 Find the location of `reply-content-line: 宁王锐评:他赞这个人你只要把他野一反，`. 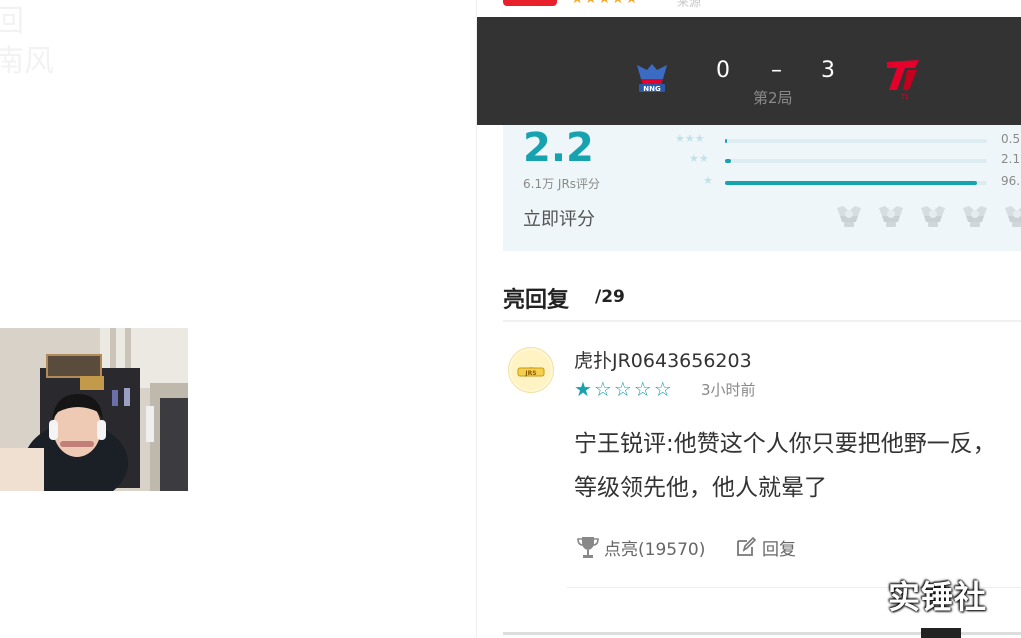

reply-content-line: 宁王锐评:他赞这个人你只要把他野一反， is located at coordinates (785, 444).